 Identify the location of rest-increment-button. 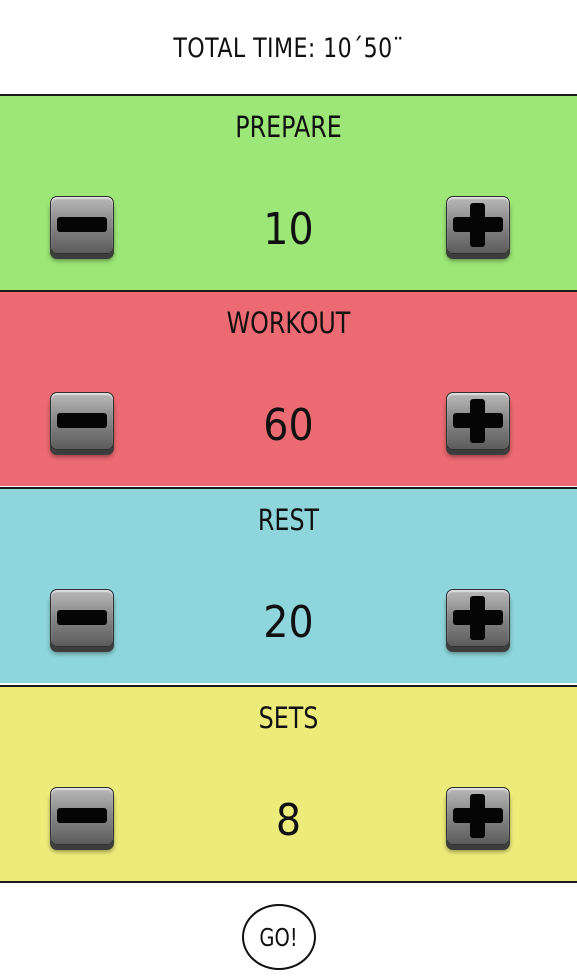
(478, 618).